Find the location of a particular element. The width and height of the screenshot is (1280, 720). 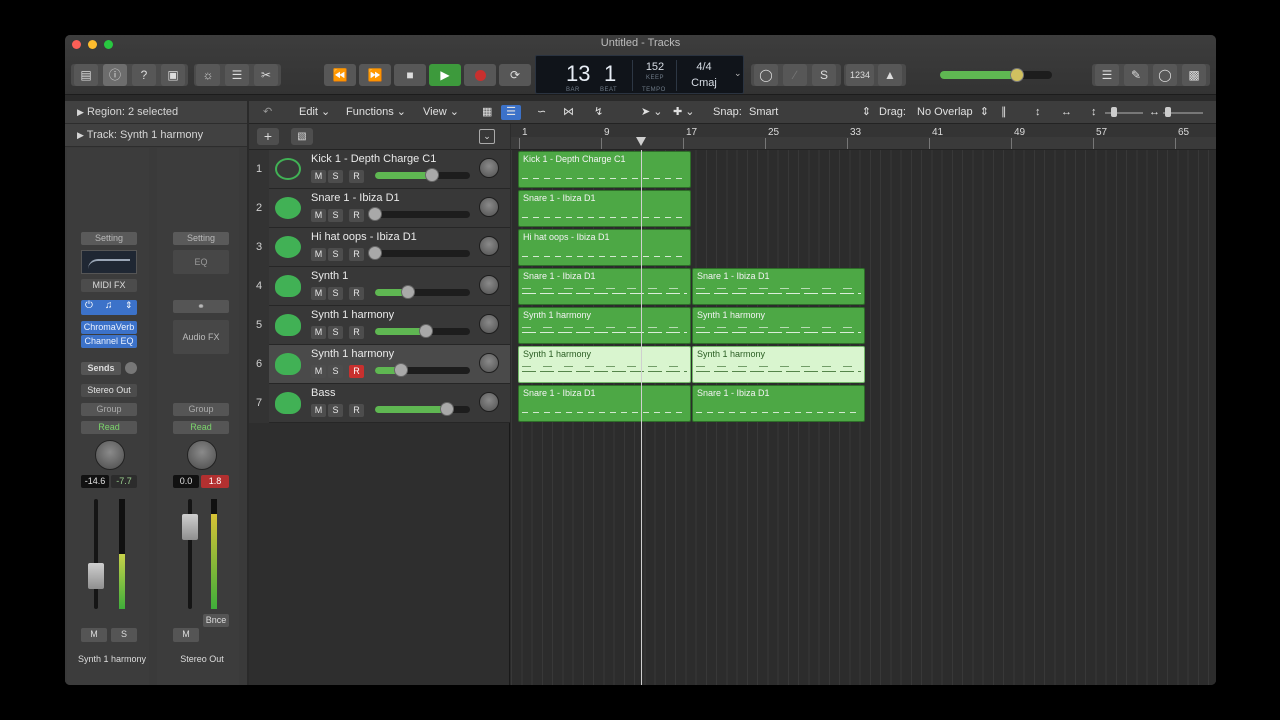

track-name: Snare 1 - Ibiza D1 is located at coordinates (355, 198).